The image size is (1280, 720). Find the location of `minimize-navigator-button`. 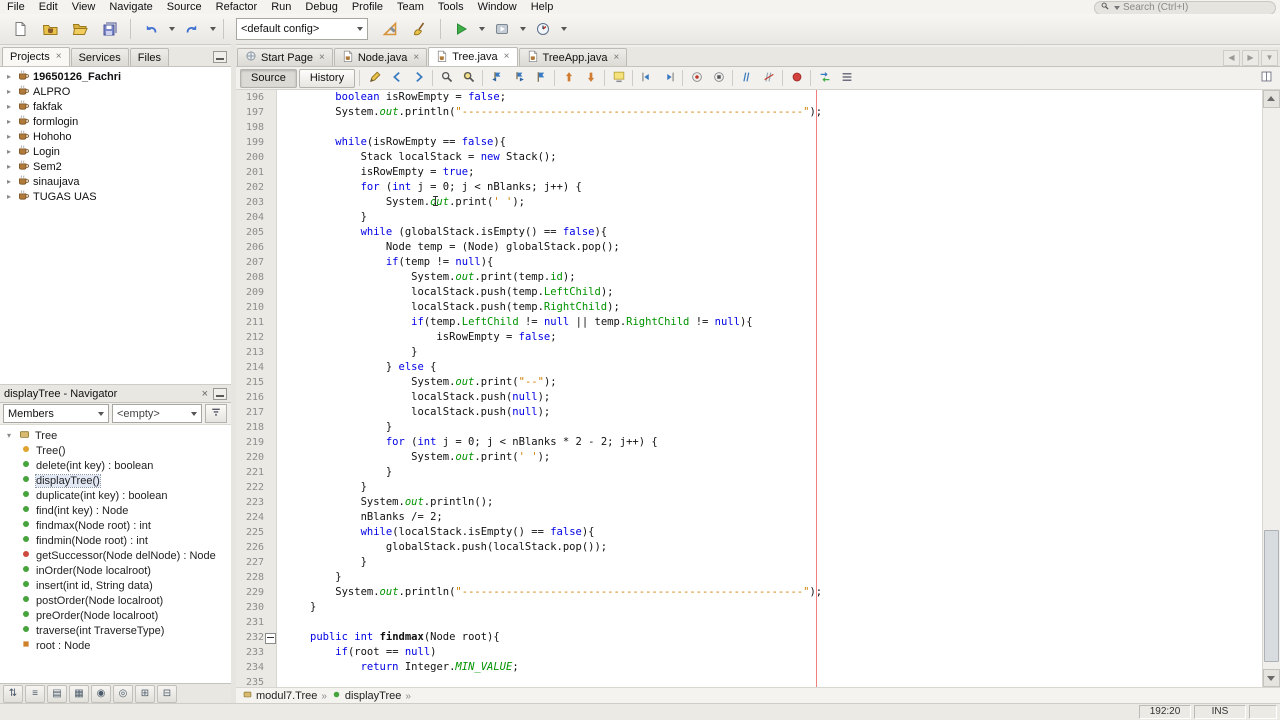

minimize-navigator-button is located at coordinates (220, 393).